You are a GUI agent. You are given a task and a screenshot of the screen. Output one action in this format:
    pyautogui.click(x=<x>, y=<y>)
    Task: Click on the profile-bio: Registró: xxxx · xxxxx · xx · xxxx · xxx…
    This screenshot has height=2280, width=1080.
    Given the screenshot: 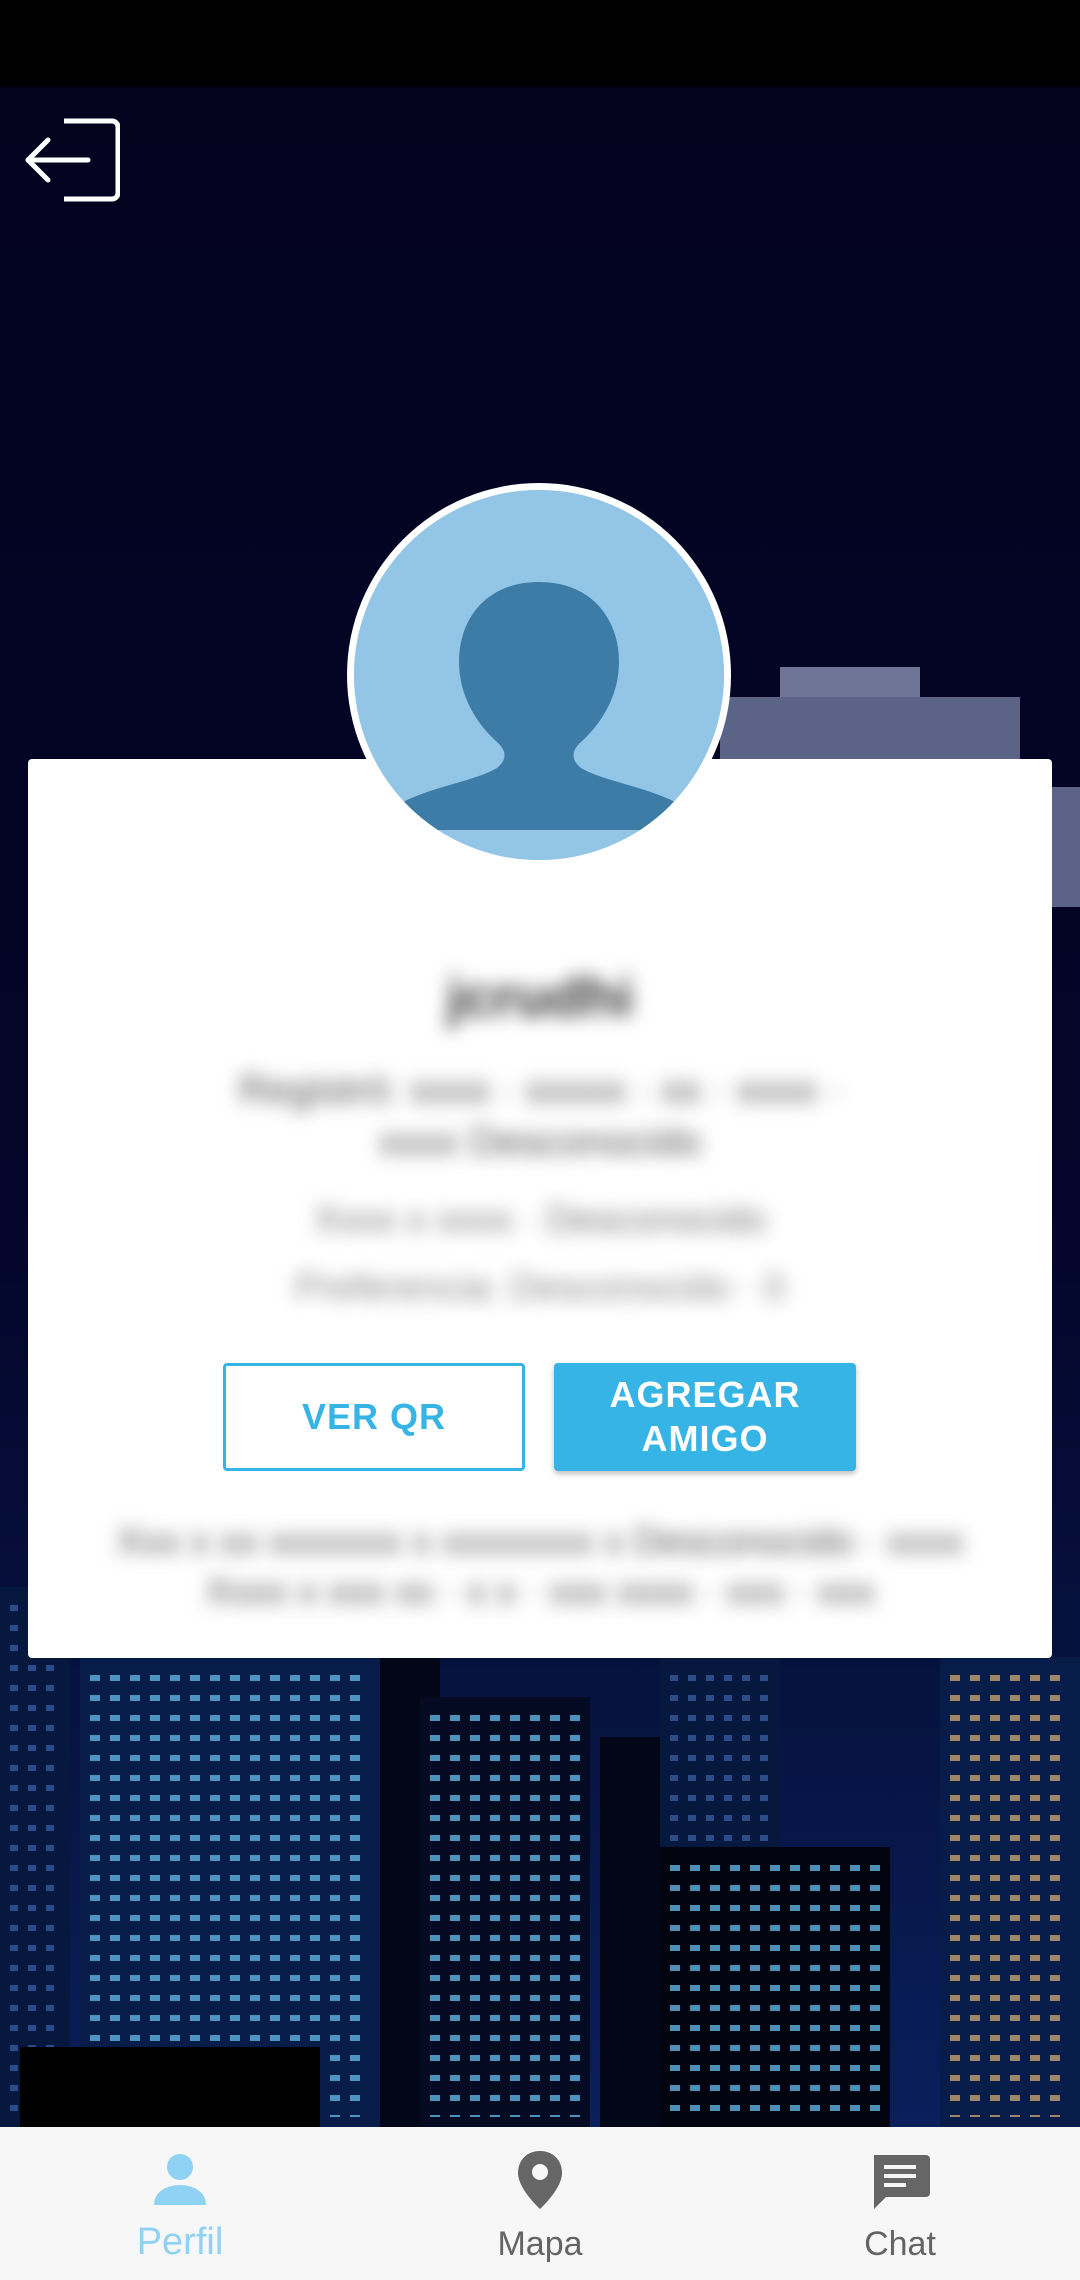 What is the action you would take?
    pyautogui.click(x=540, y=1116)
    